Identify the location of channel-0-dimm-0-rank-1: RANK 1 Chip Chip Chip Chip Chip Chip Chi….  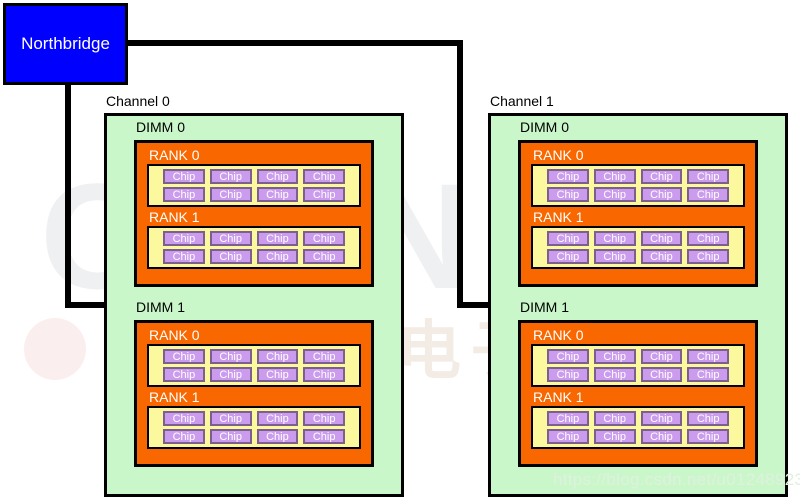
(254, 239).